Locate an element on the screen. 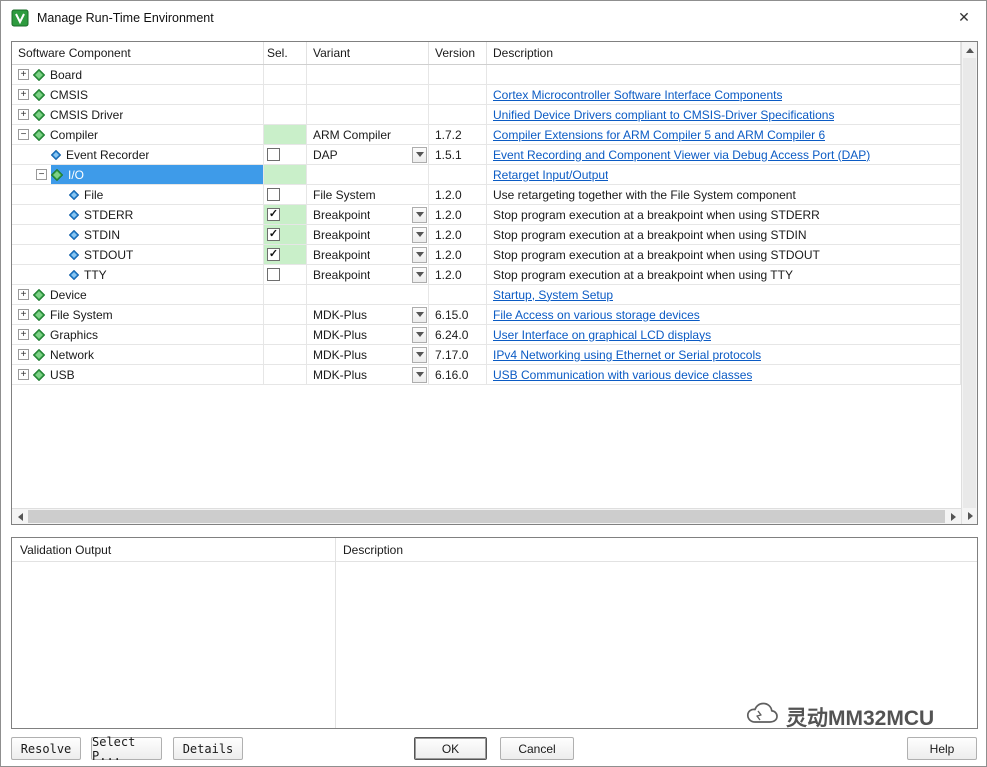  ok-button: OK is located at coordinates (450, 748).